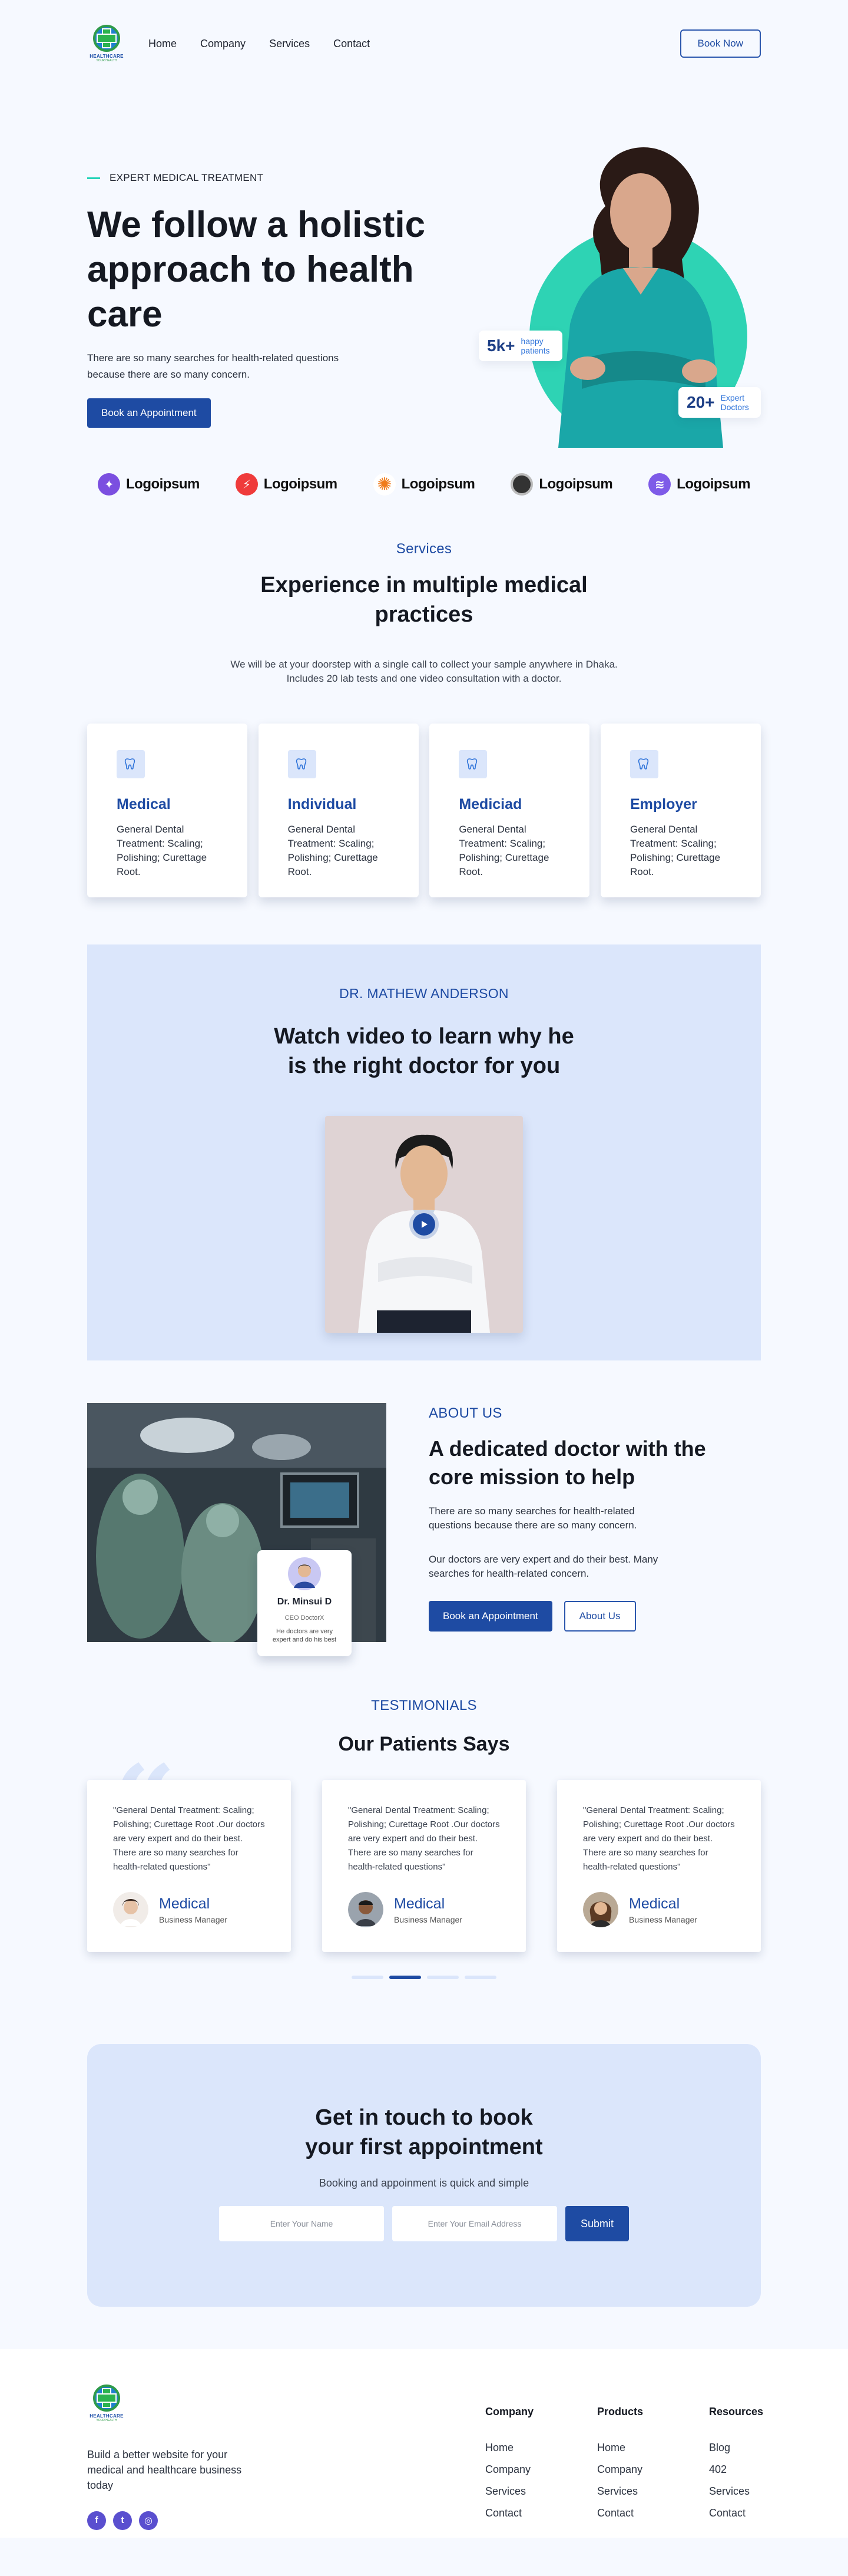  I want to click on video-kicker: DR. MATHEW ANDERSON, so click(424, 993).